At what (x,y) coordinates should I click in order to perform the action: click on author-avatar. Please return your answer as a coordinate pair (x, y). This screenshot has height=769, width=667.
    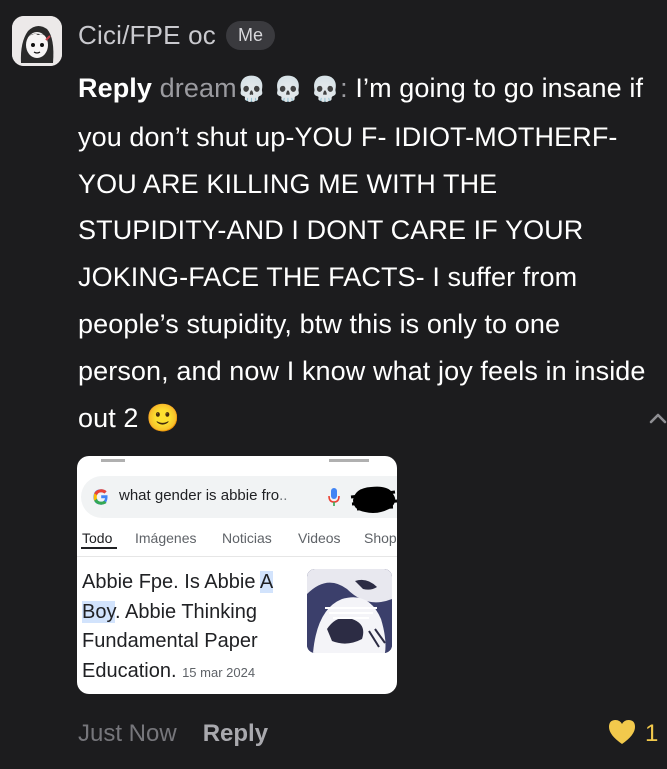
    Looking at the image, I should click on (37, 41).